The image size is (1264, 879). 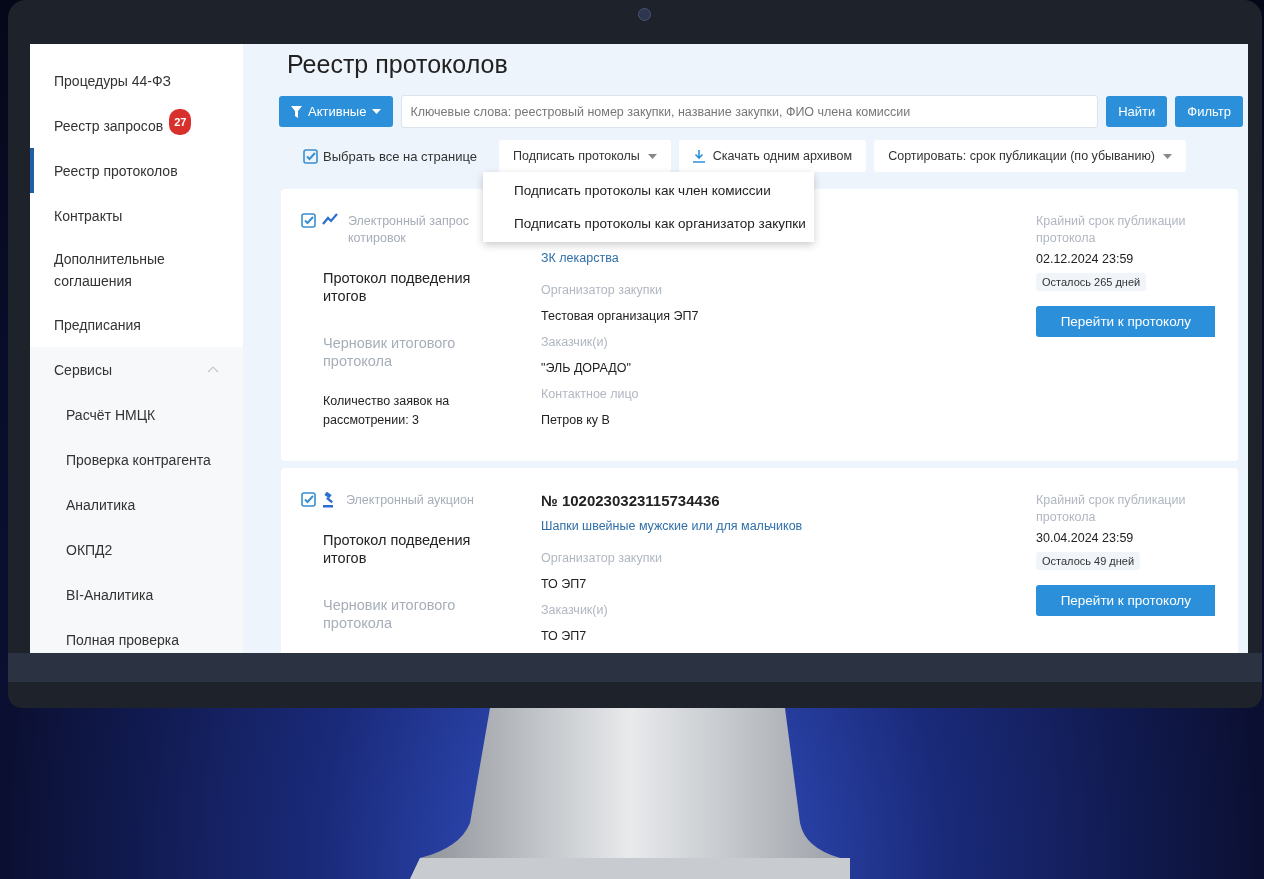 What do you see at coordinates (136, 369) in the screenshot?
I see `sidebar-item: Сервисы` at bounding box center [136, 369].